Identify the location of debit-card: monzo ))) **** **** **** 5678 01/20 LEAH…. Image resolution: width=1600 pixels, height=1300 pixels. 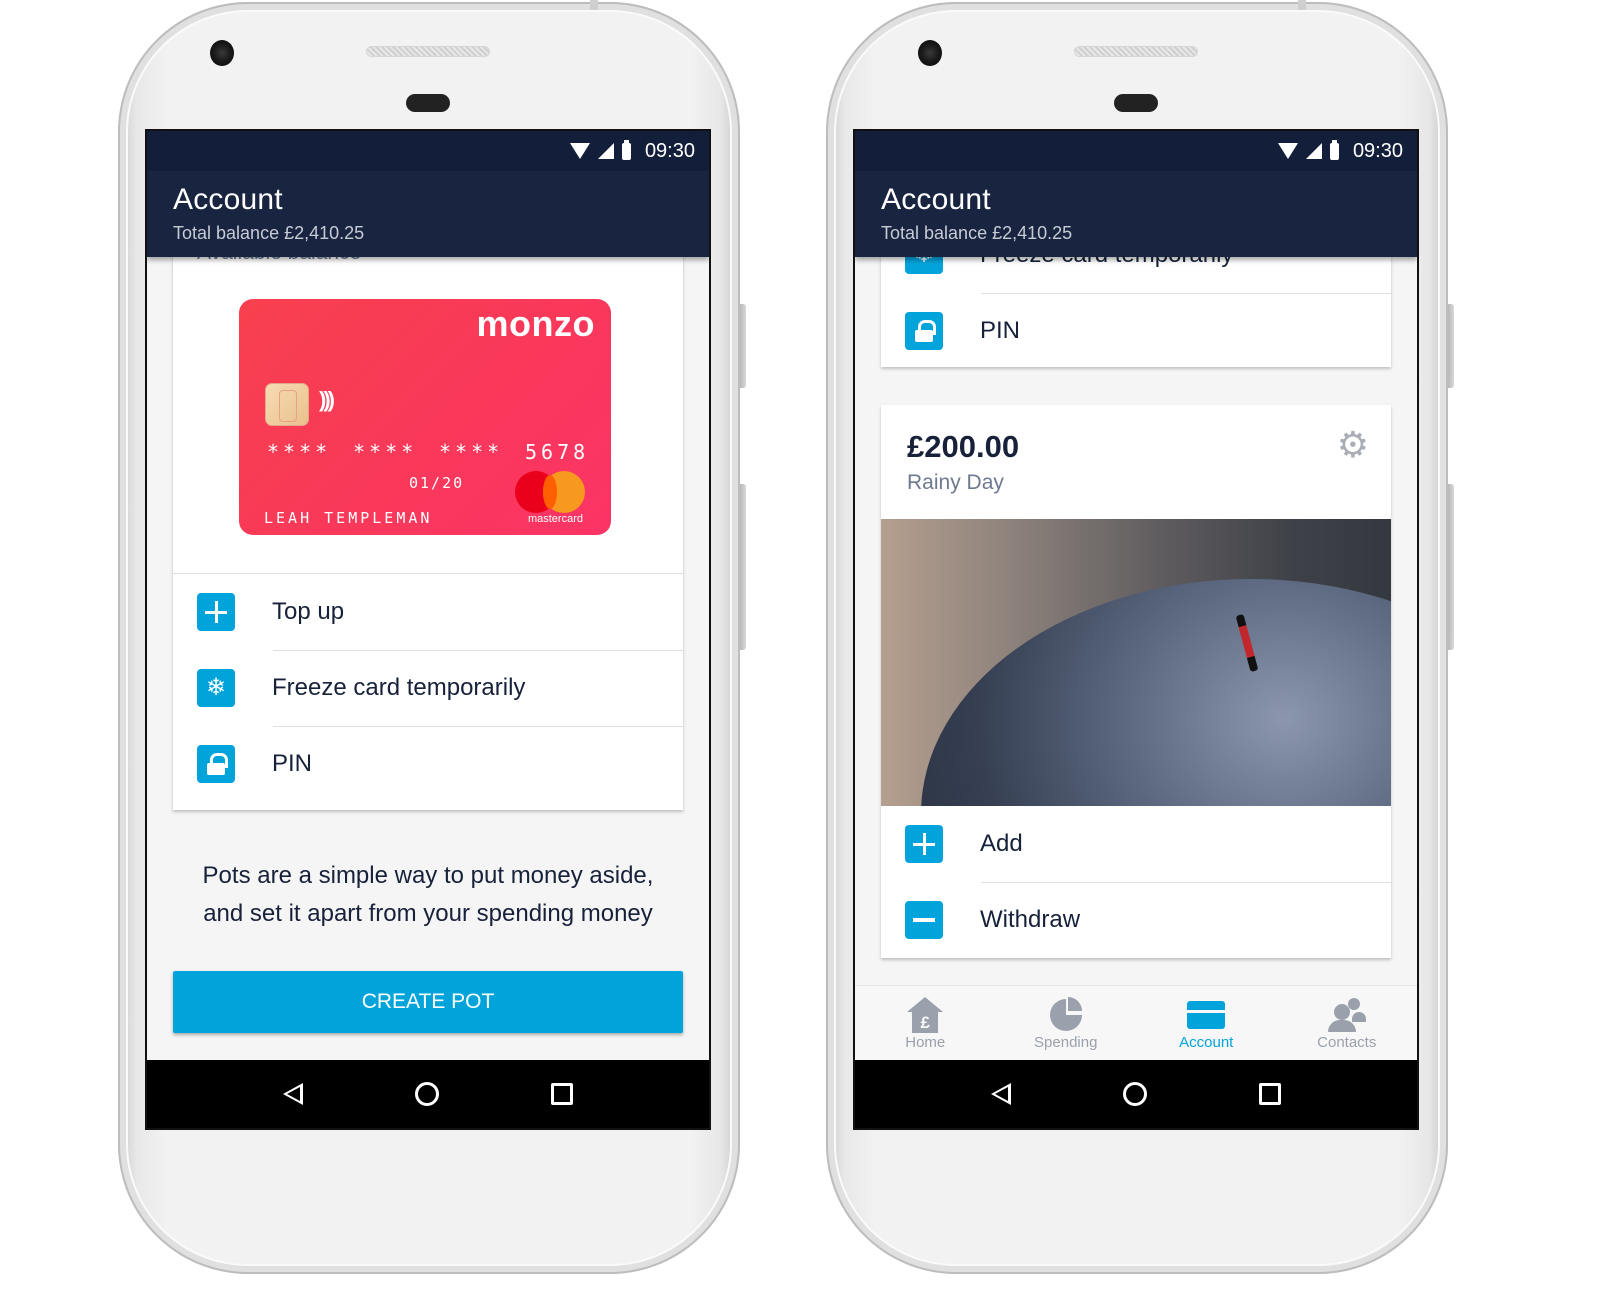
(425, 417).